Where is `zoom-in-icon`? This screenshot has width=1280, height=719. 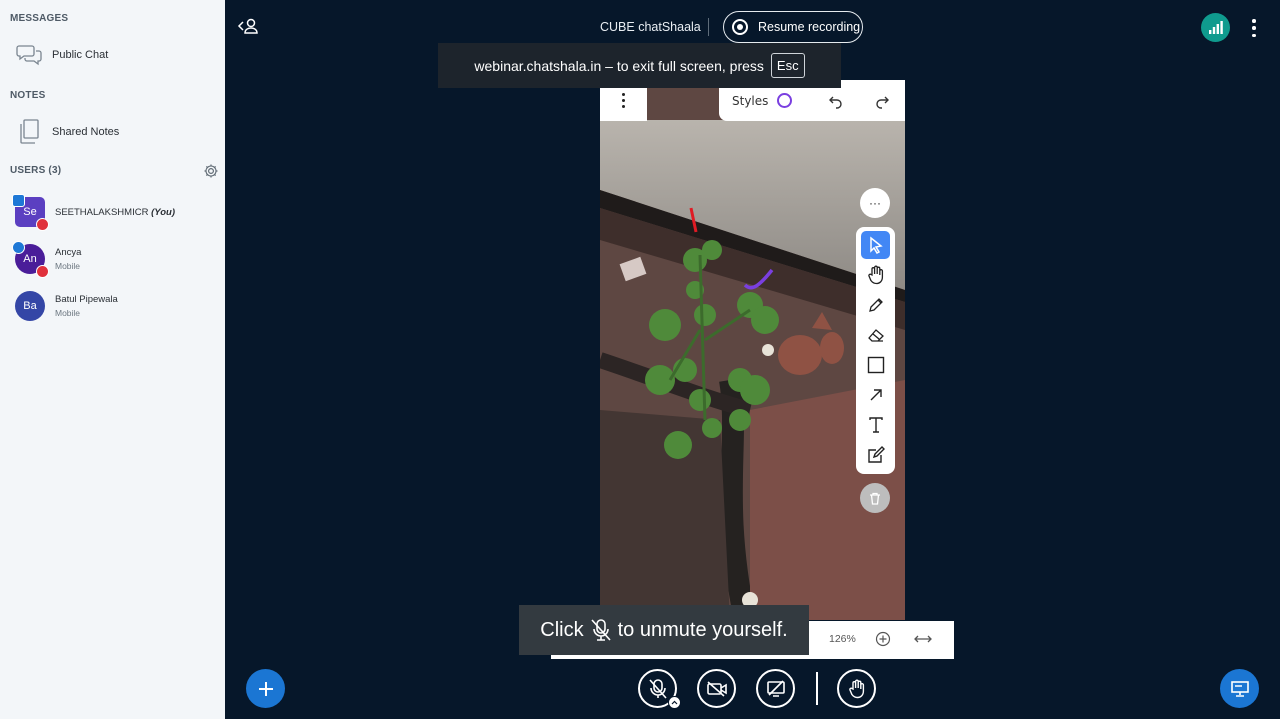
zoom-in-icon is located at coordinates (883, 639).